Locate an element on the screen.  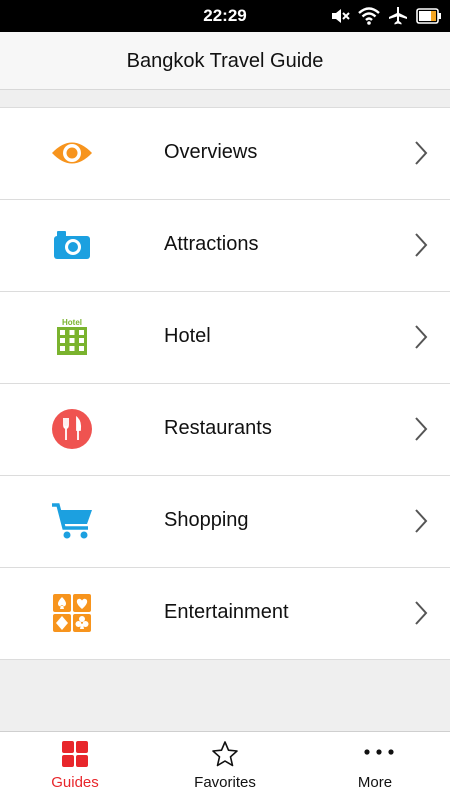
menu-item-label: Entertainment is located at coordinates (226, 612).